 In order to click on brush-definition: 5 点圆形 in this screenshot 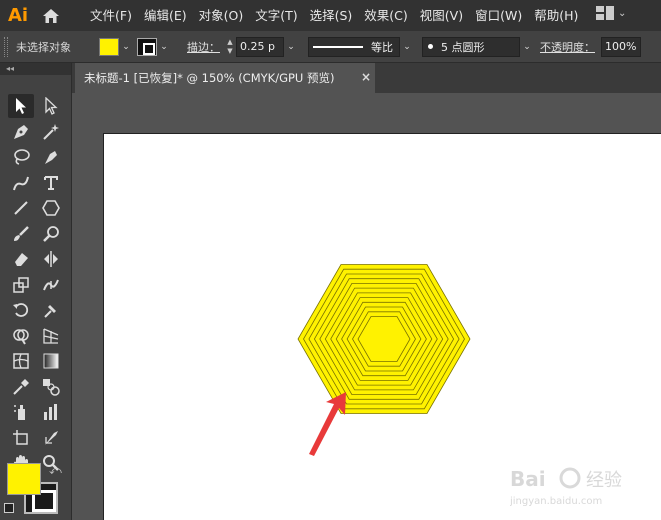, I will do `click(471, 46)`.